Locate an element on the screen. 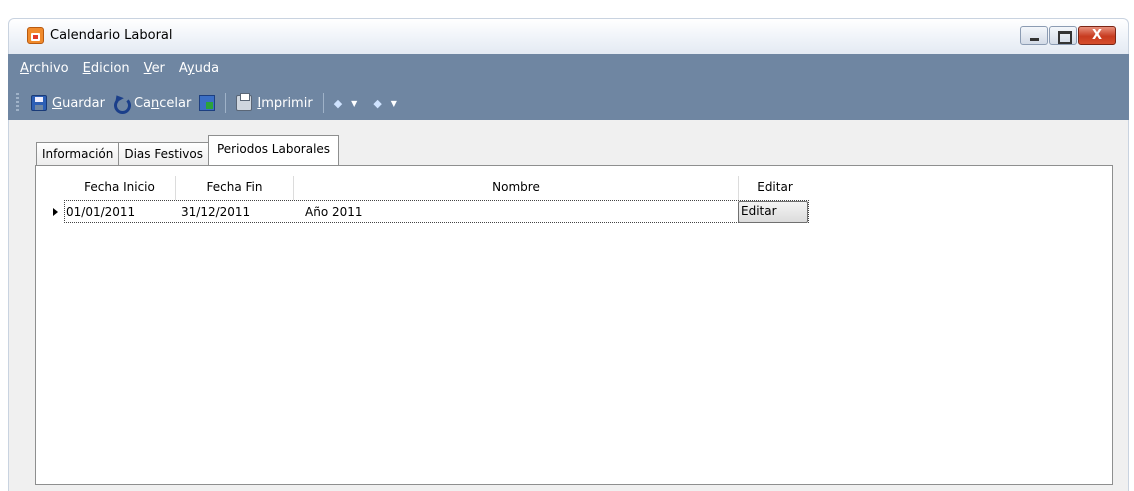 This screenshot has height=491, width=1134. menu-archivo: Archivo is located at coordinates (44, 68).